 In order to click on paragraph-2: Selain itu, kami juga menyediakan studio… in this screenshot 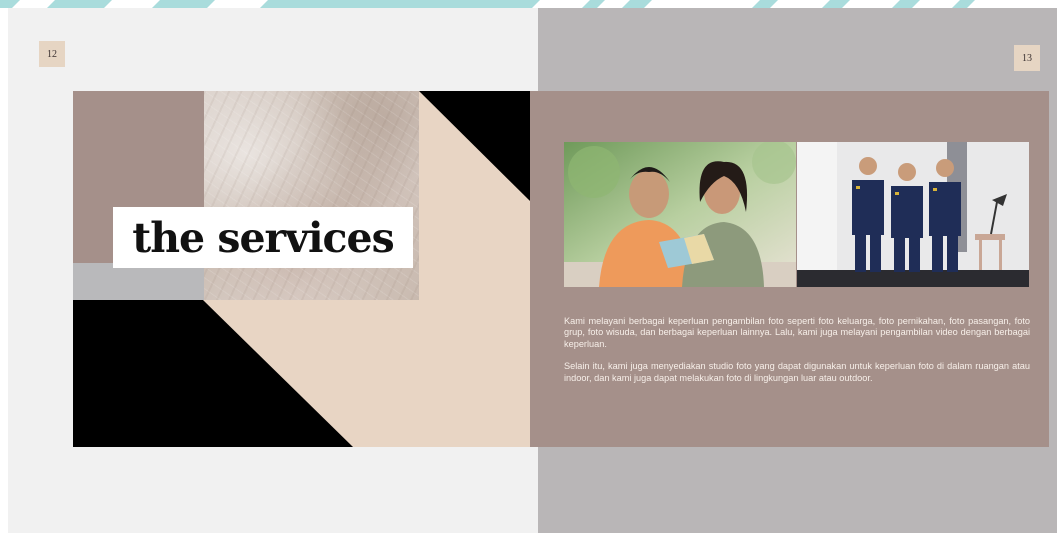, I will do `click(797, 372)`.